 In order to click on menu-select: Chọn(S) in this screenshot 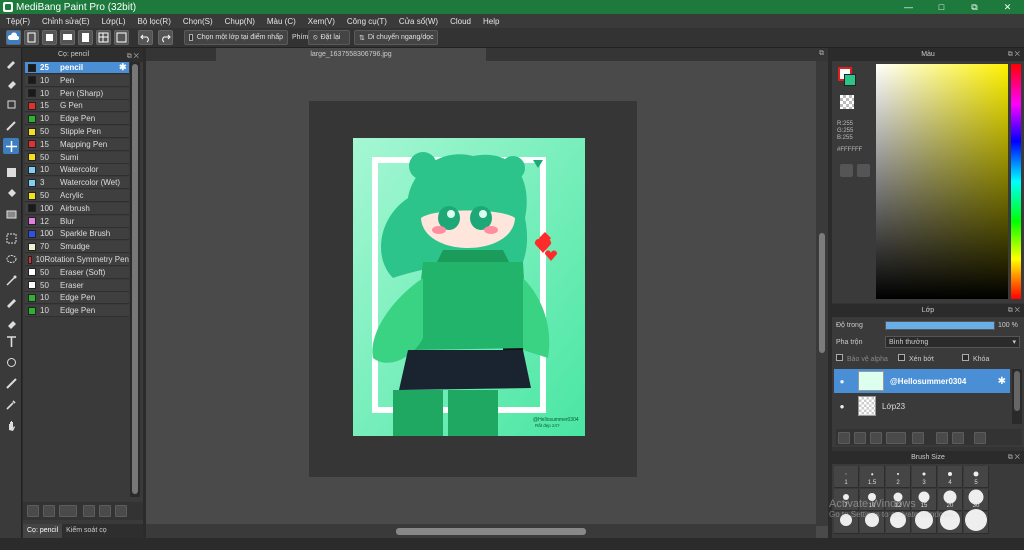, I will do `click(198, 21)`.